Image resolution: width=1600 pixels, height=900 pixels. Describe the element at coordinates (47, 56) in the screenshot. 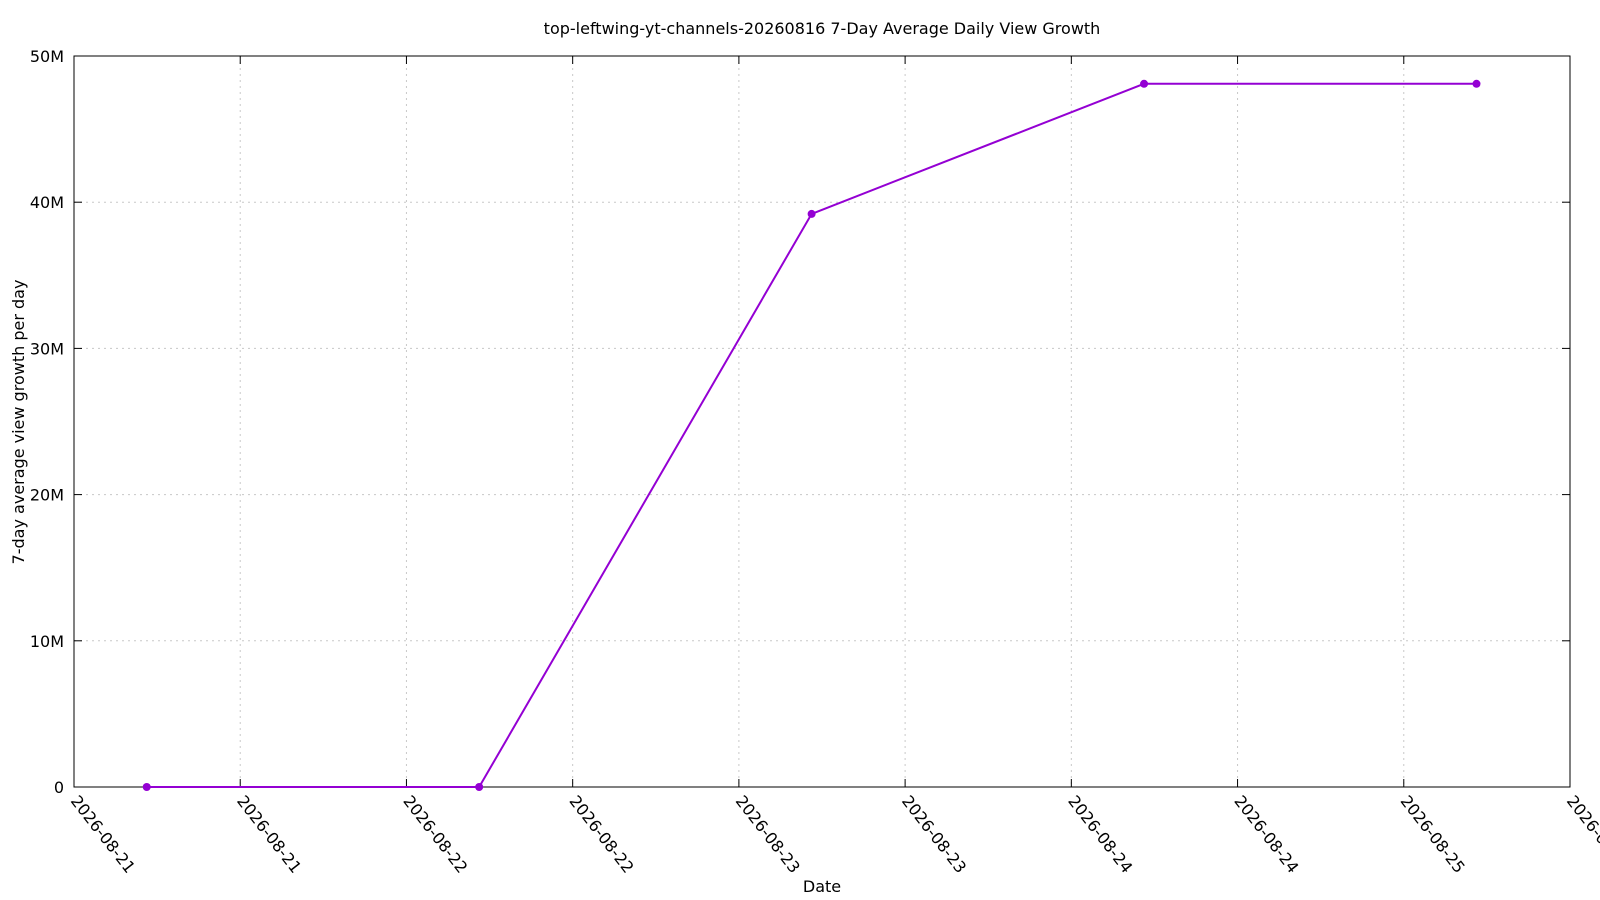

I see `y-tick-label: 50M` at that location.